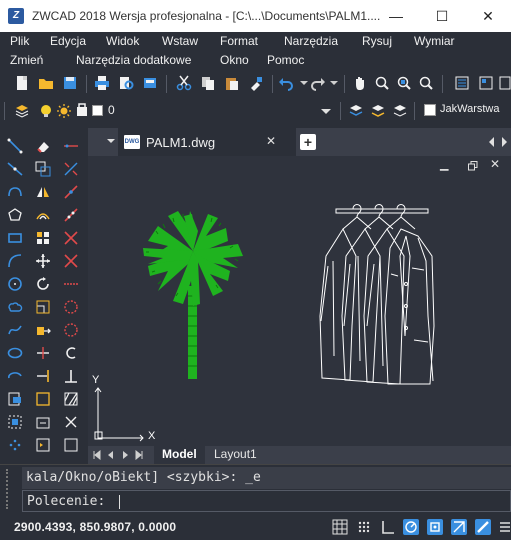 The width and height of the screenshot is (511, 540). What do you see at coordinates (318, 83) in the screenshot?
I see `redo-icon` at bounding box center [318, 83].